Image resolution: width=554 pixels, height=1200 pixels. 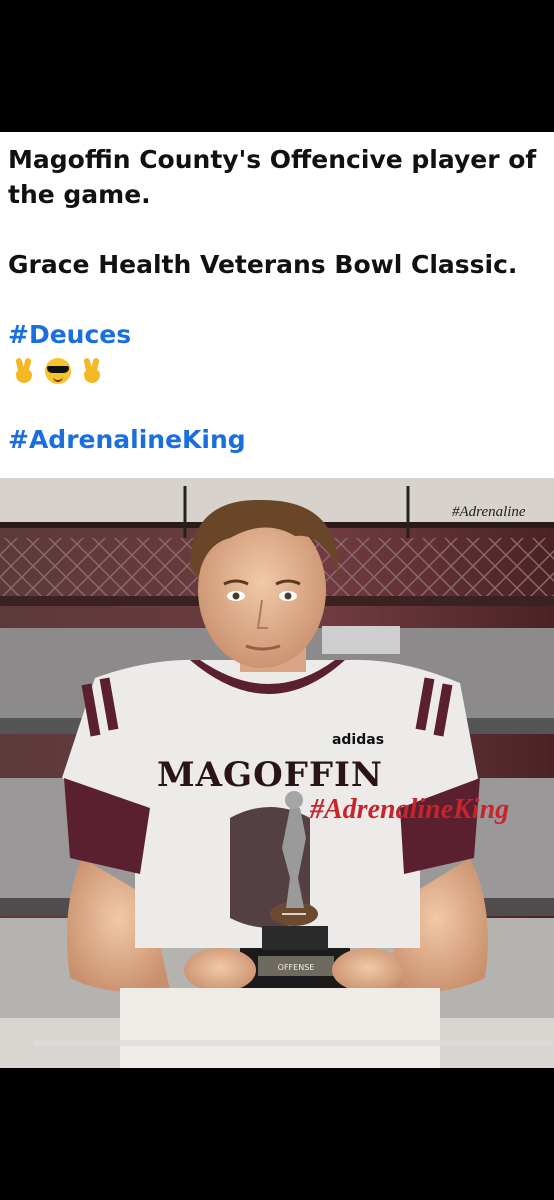 What do you see at coordinates (79, 194) in the screenshot?
I see `post-title-line-2: the game.` at bounding box center [79, 194].